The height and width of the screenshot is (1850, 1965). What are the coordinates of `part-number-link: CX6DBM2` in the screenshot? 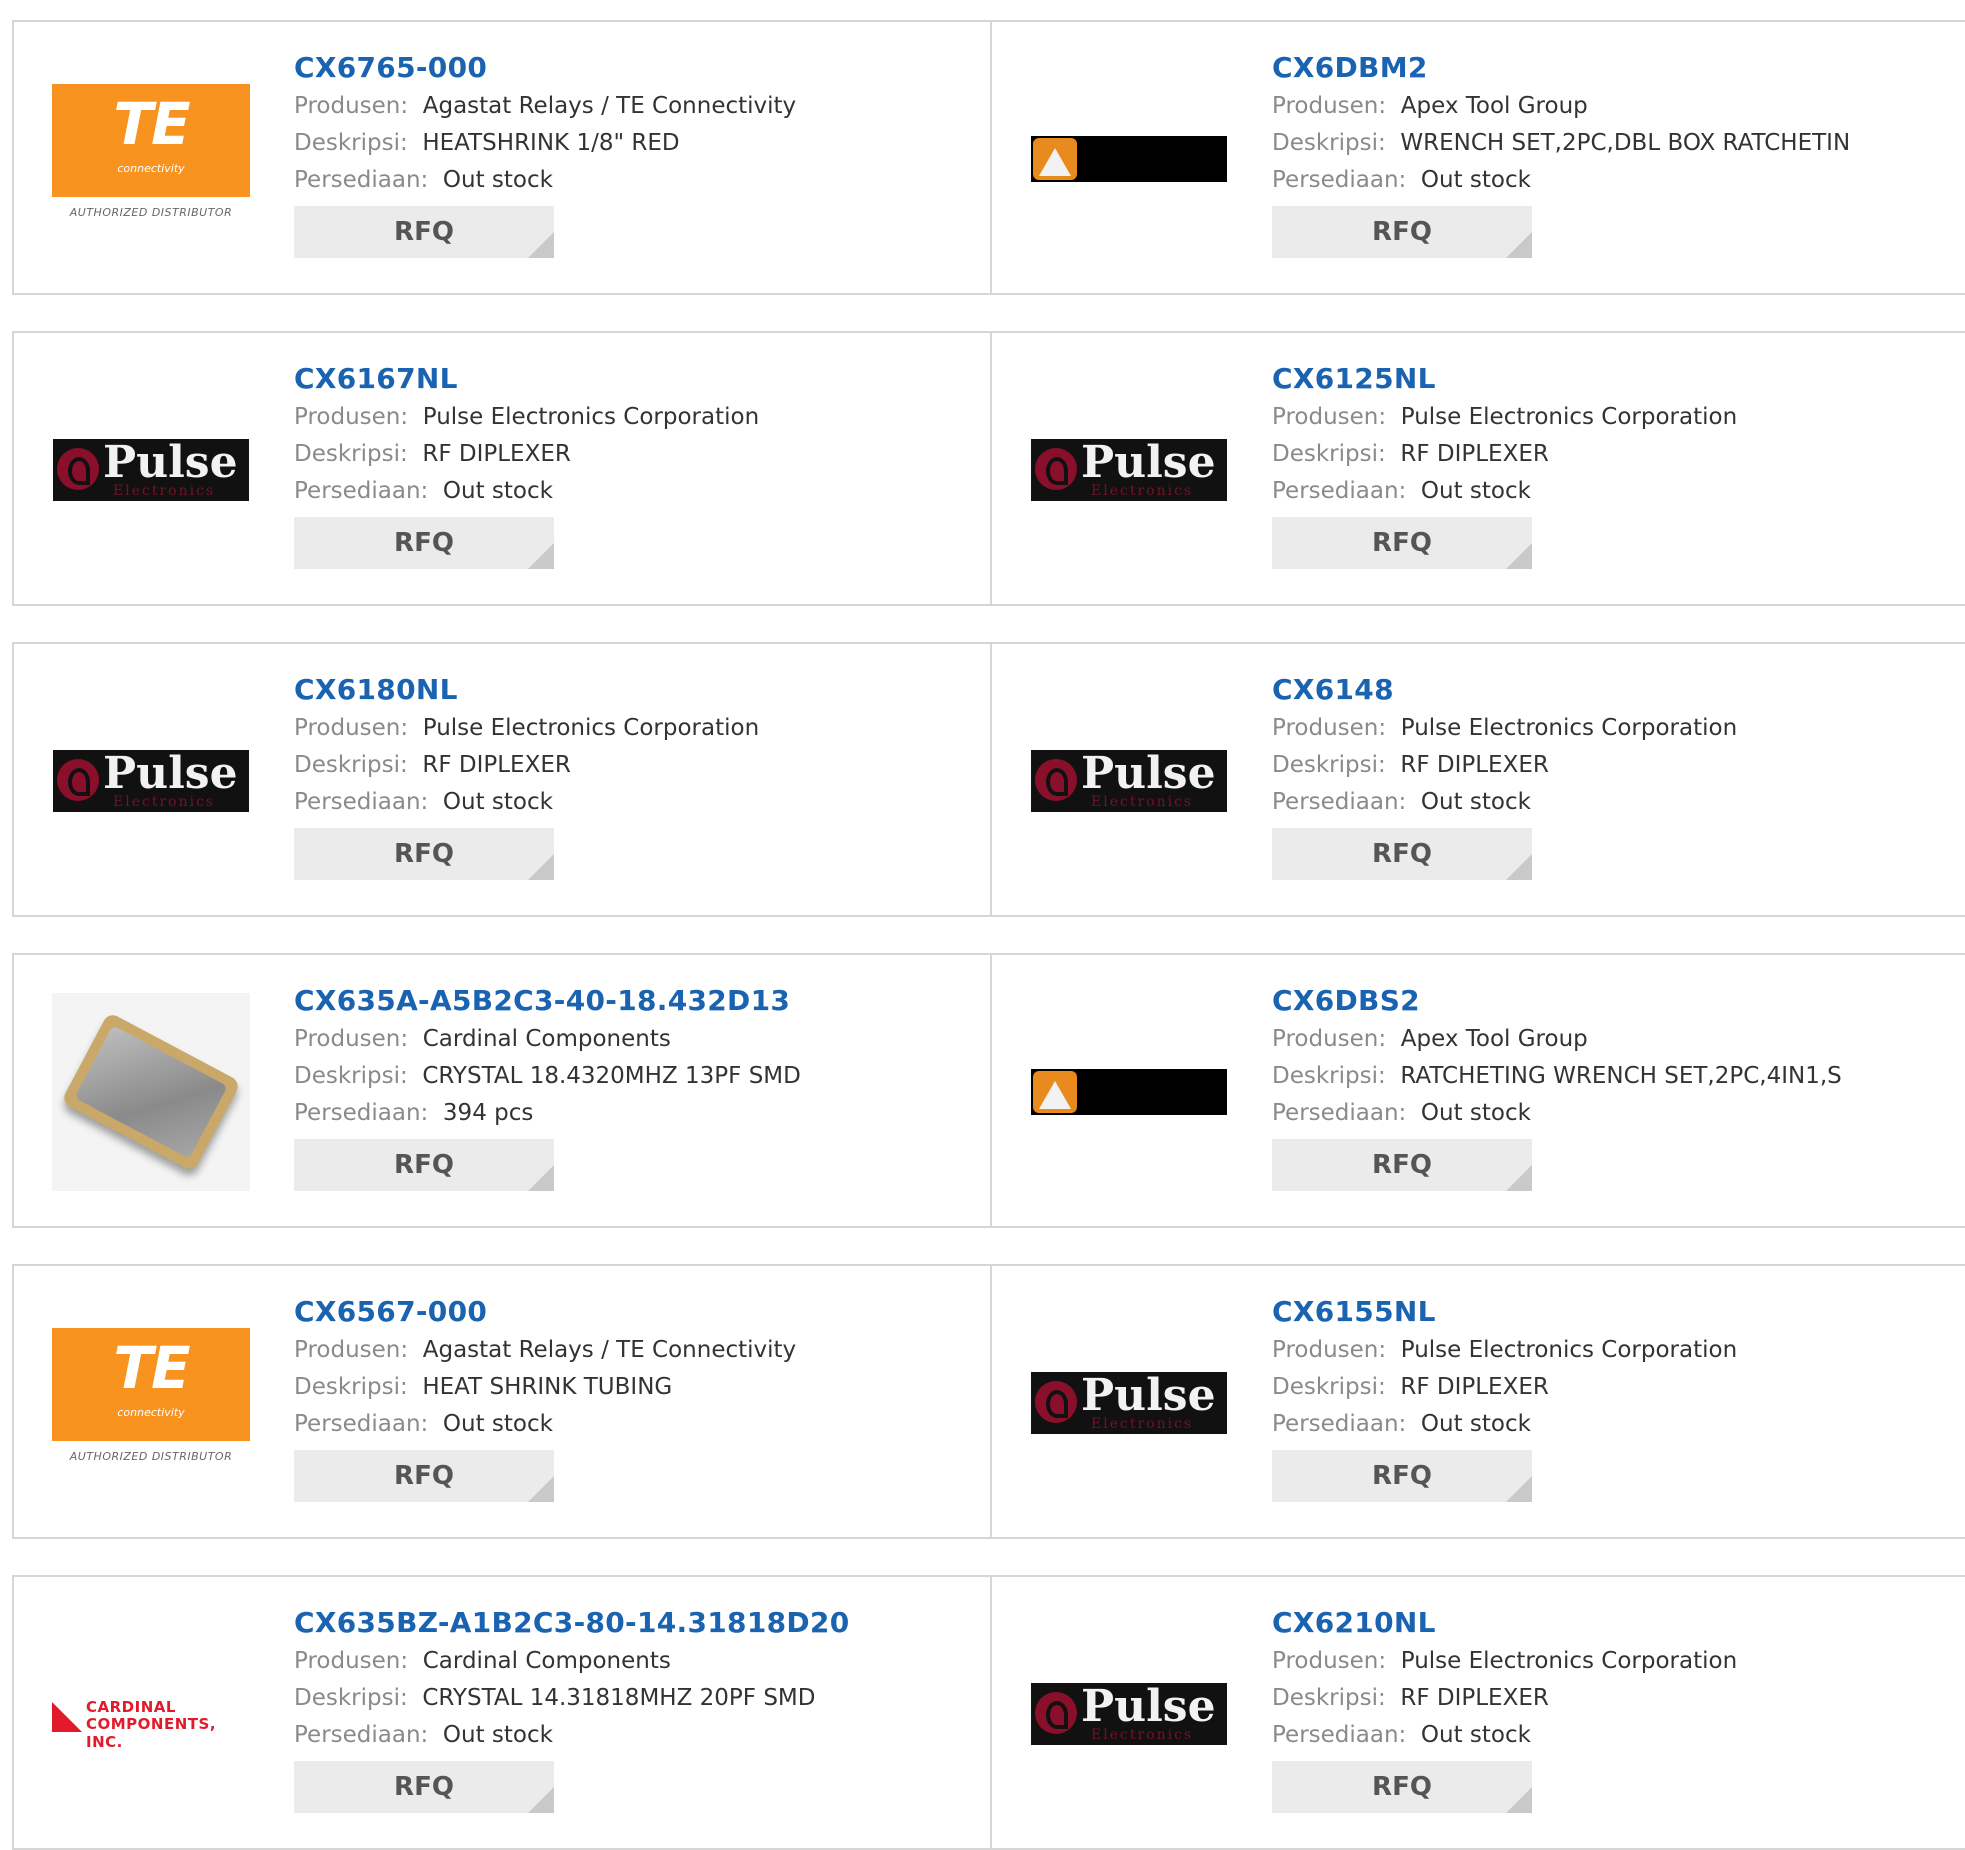 It's located at (1614, 68).